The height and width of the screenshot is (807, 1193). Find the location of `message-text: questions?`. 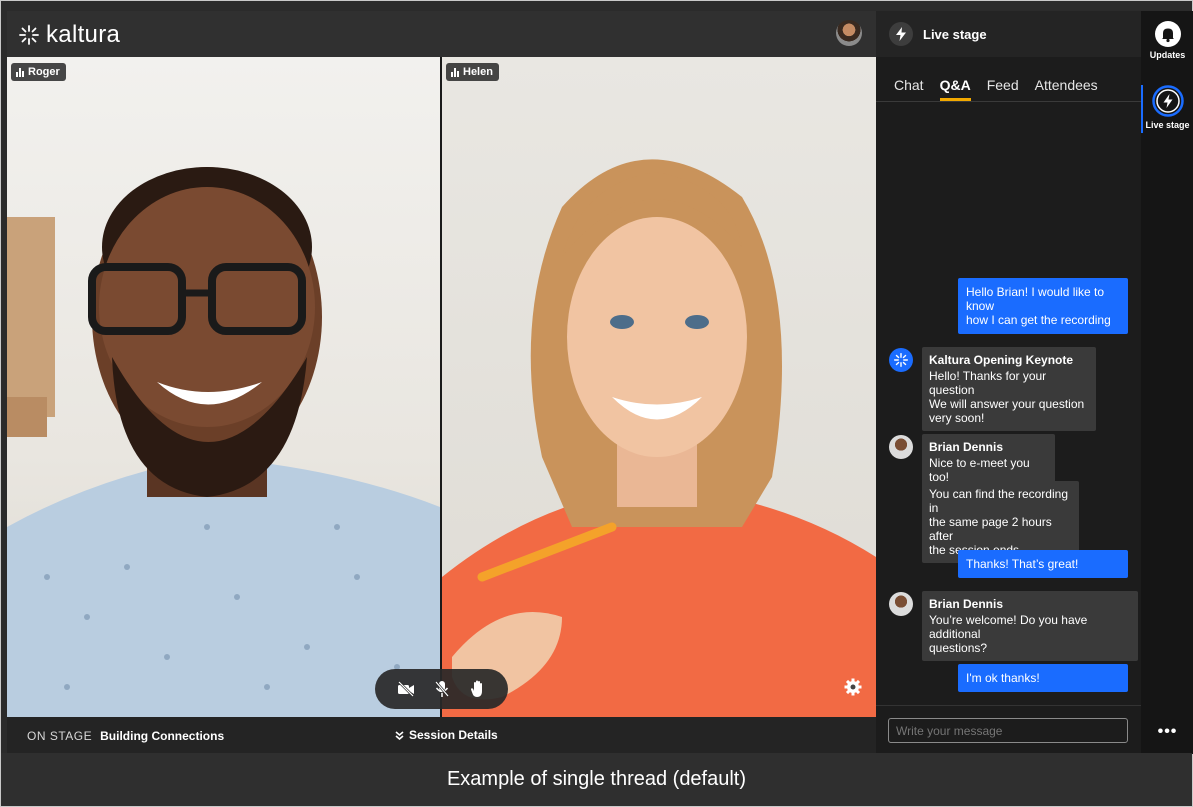

message-text: questions? is located at coordinates (958, 648).